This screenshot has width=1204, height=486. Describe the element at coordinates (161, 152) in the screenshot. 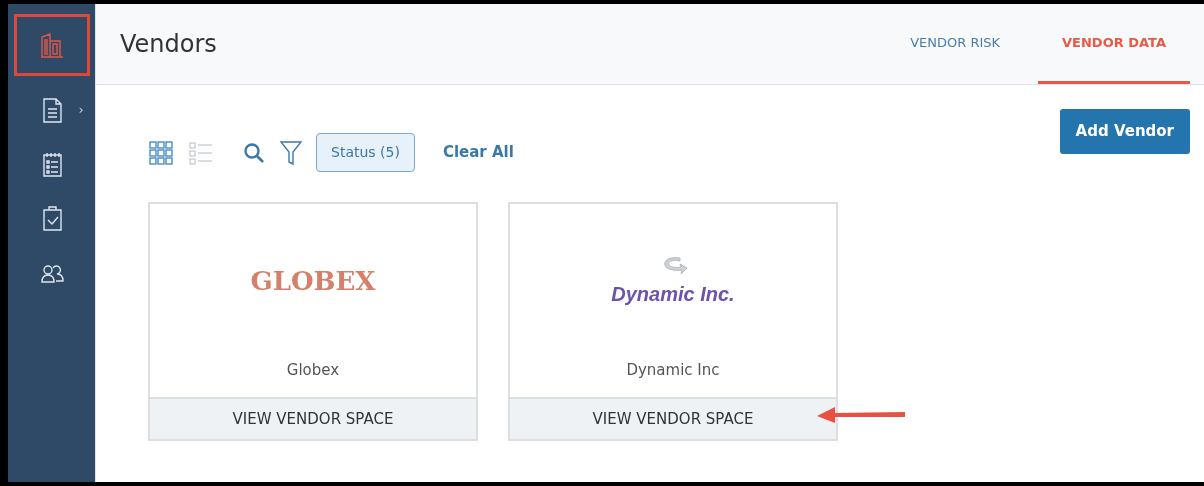

I see `grid-view-icon` at that location.